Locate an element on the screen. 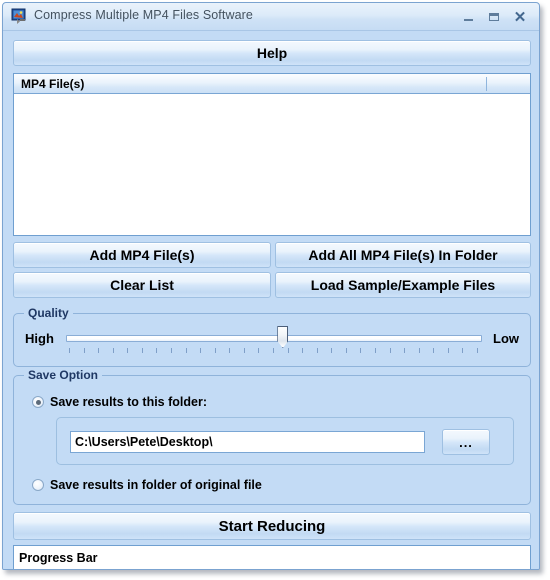 This screenshot has height=580, width=550. radio-save-in-original-folder: Save results in folder of original file is located at coordinates (147, 485).